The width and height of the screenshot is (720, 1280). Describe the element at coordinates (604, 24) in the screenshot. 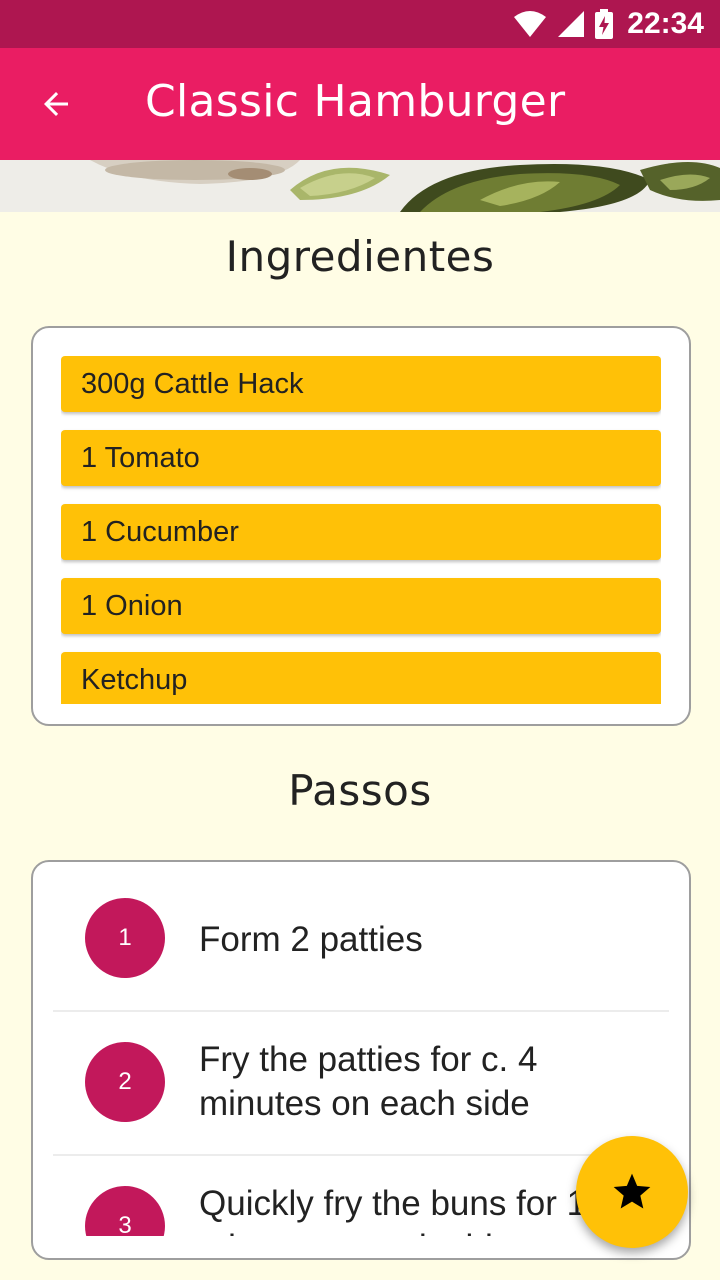

I see `battery-charging-icon` at that location.